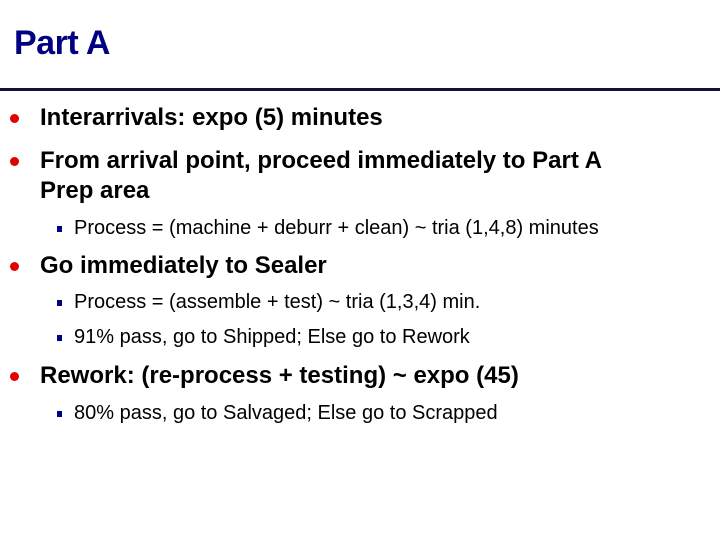 The height and width of the screenshot is (540, 720). Describe the element at coordinates (360, 266) in the screenshot. I see `bullet-item: Go immediately to Sealer` at that location.